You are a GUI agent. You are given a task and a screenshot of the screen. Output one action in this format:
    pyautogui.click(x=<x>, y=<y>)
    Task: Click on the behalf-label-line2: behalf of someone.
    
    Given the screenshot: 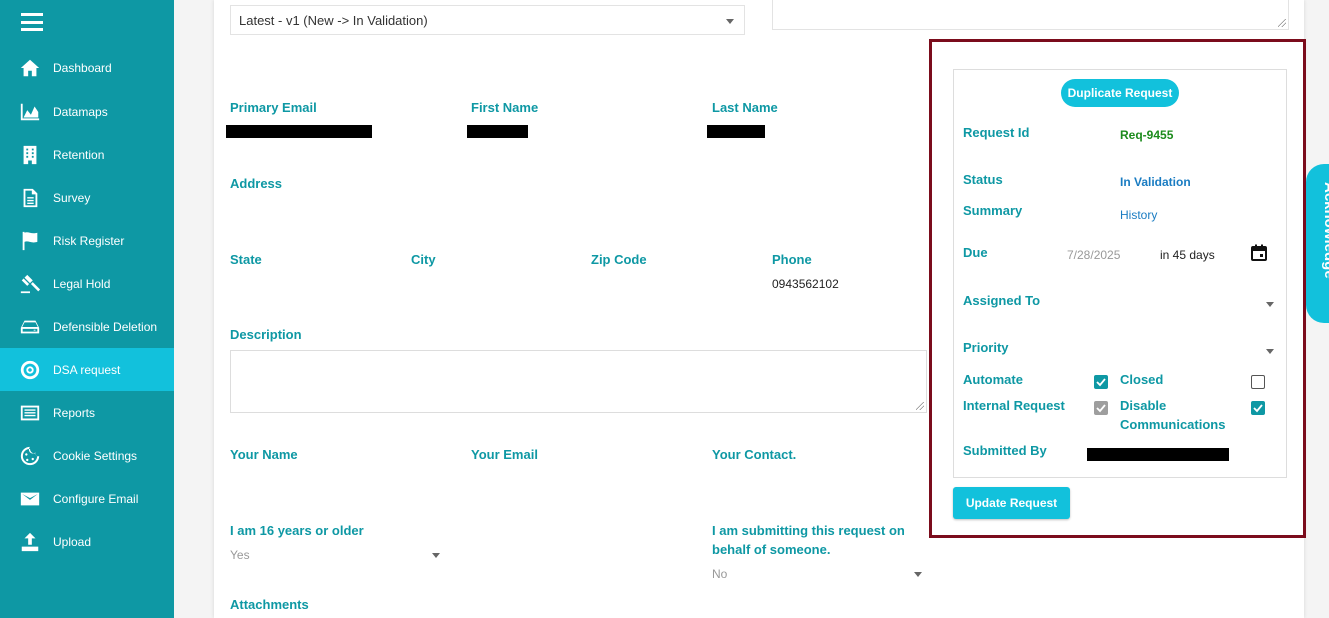 What is the action you would take?
    pyautogui.click(x=771, y=549)
    